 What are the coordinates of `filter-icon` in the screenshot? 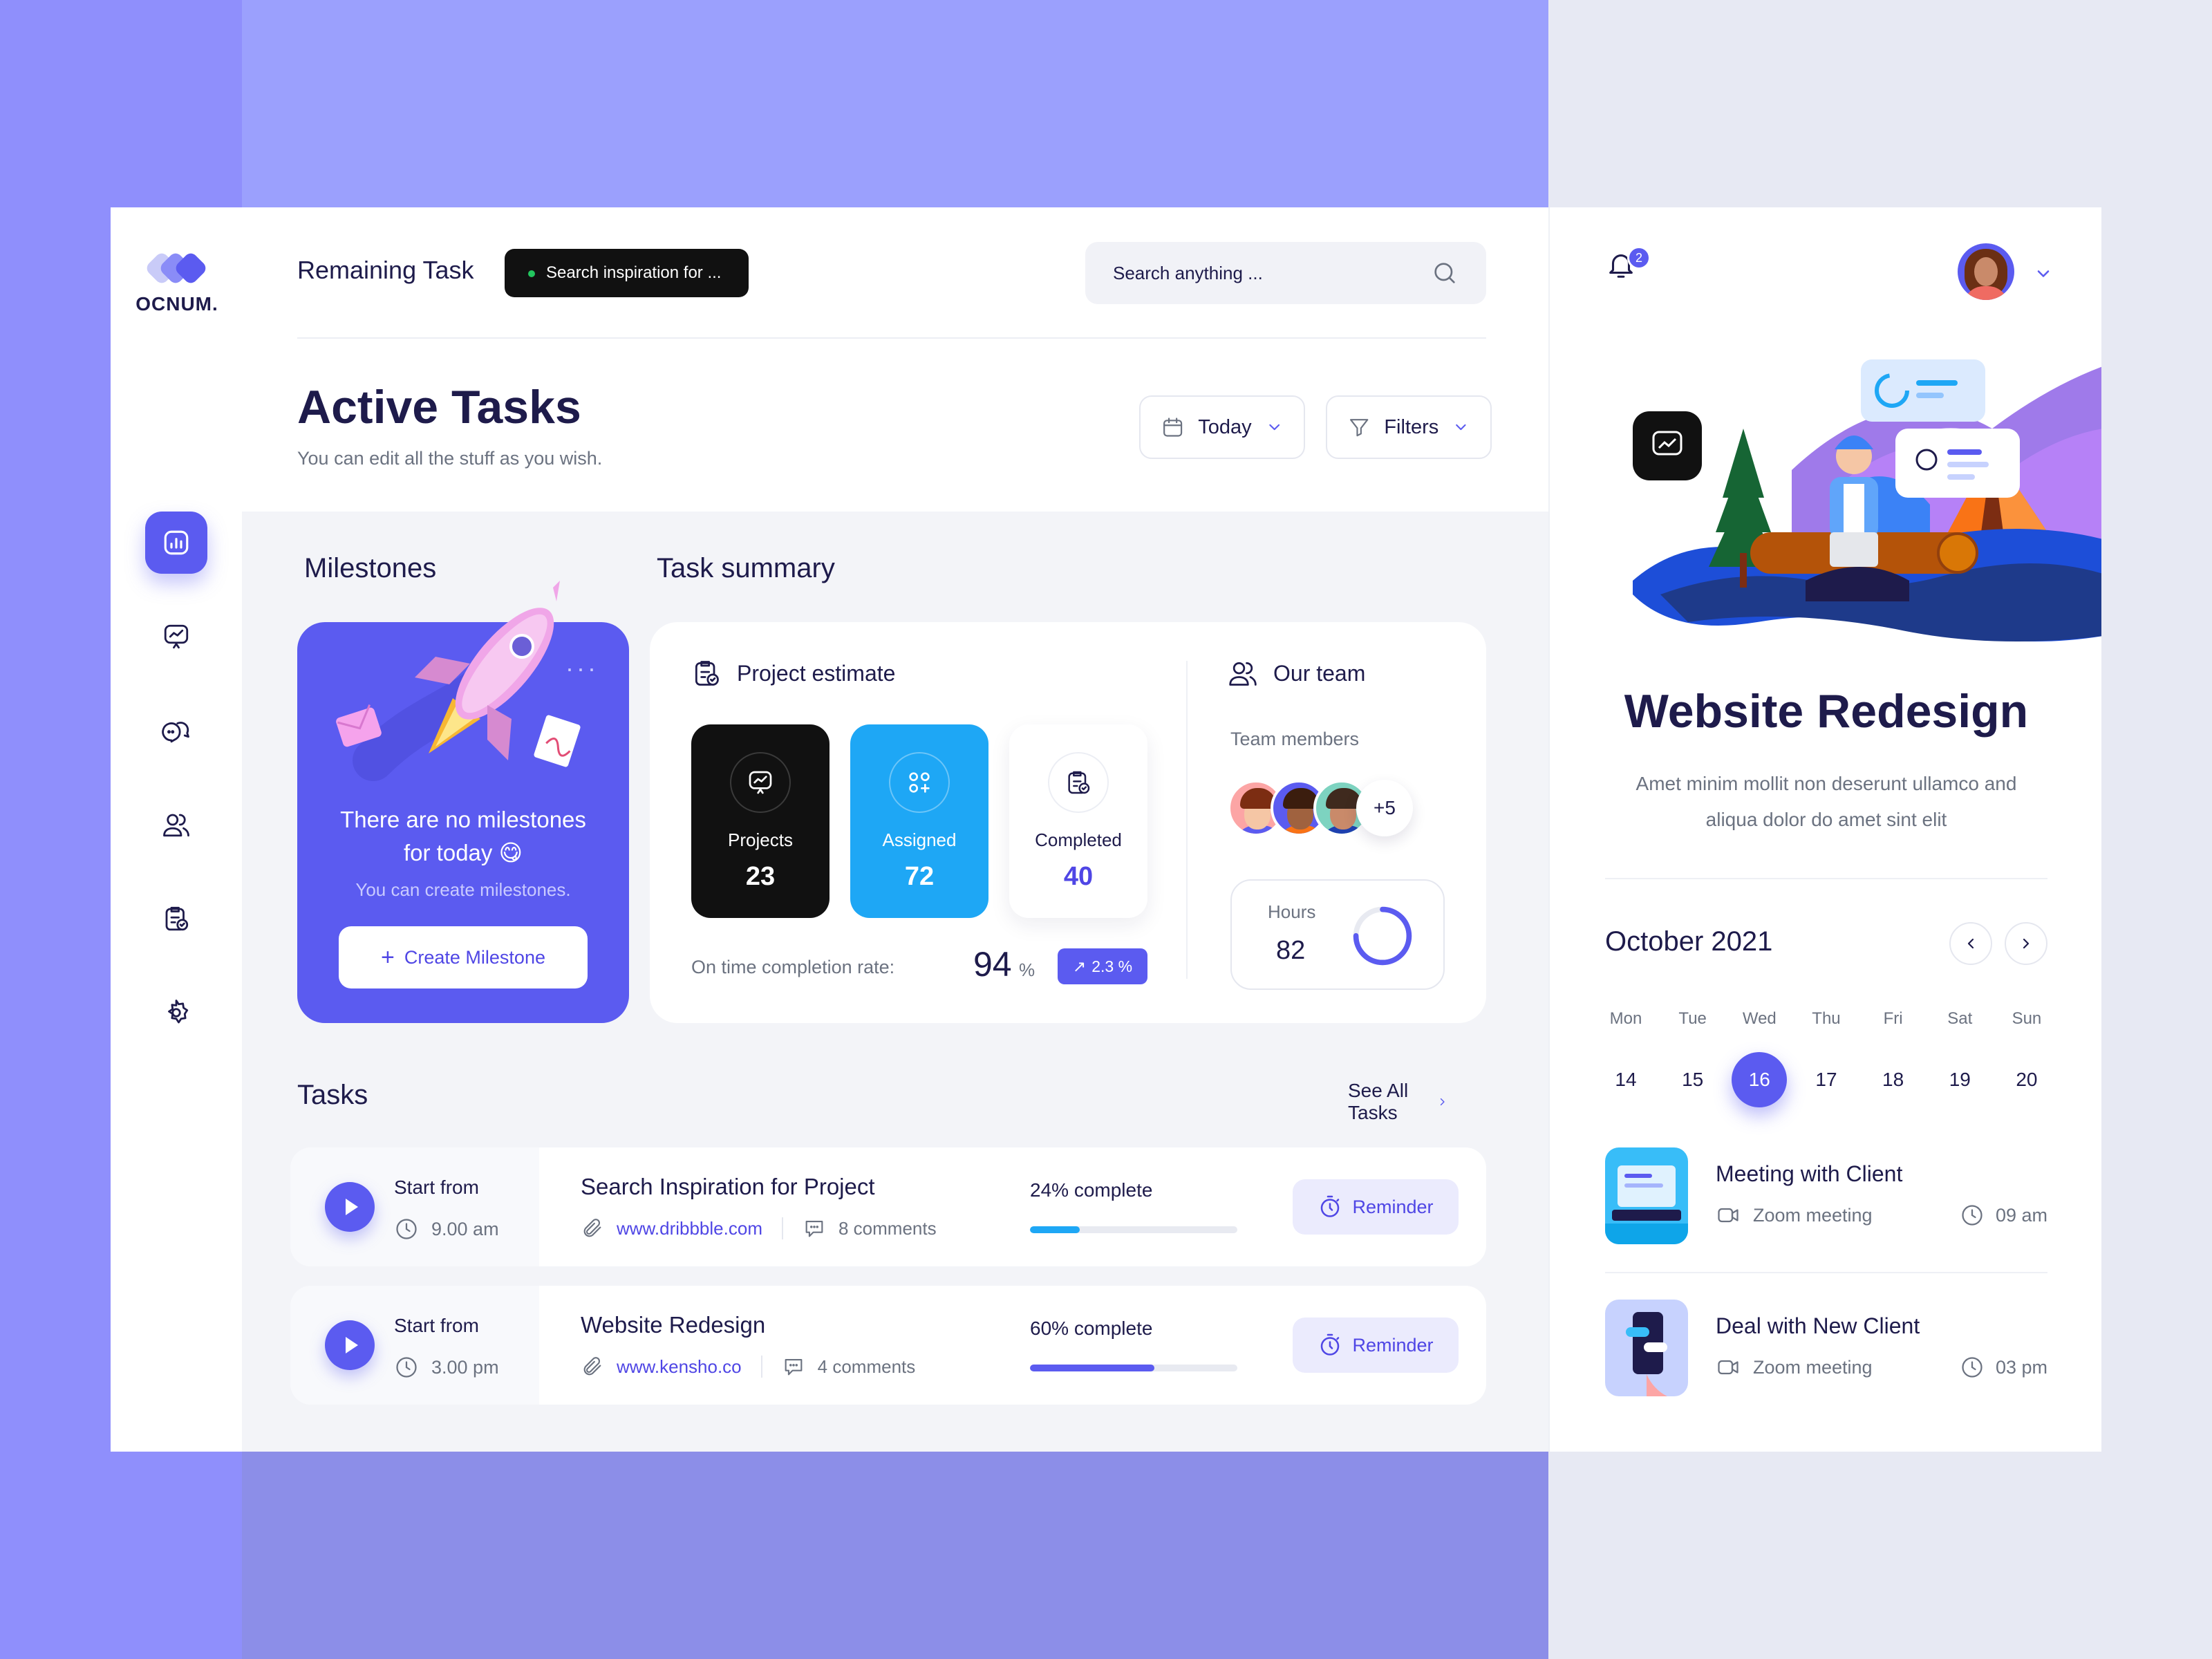 It's located at (1359, 428).